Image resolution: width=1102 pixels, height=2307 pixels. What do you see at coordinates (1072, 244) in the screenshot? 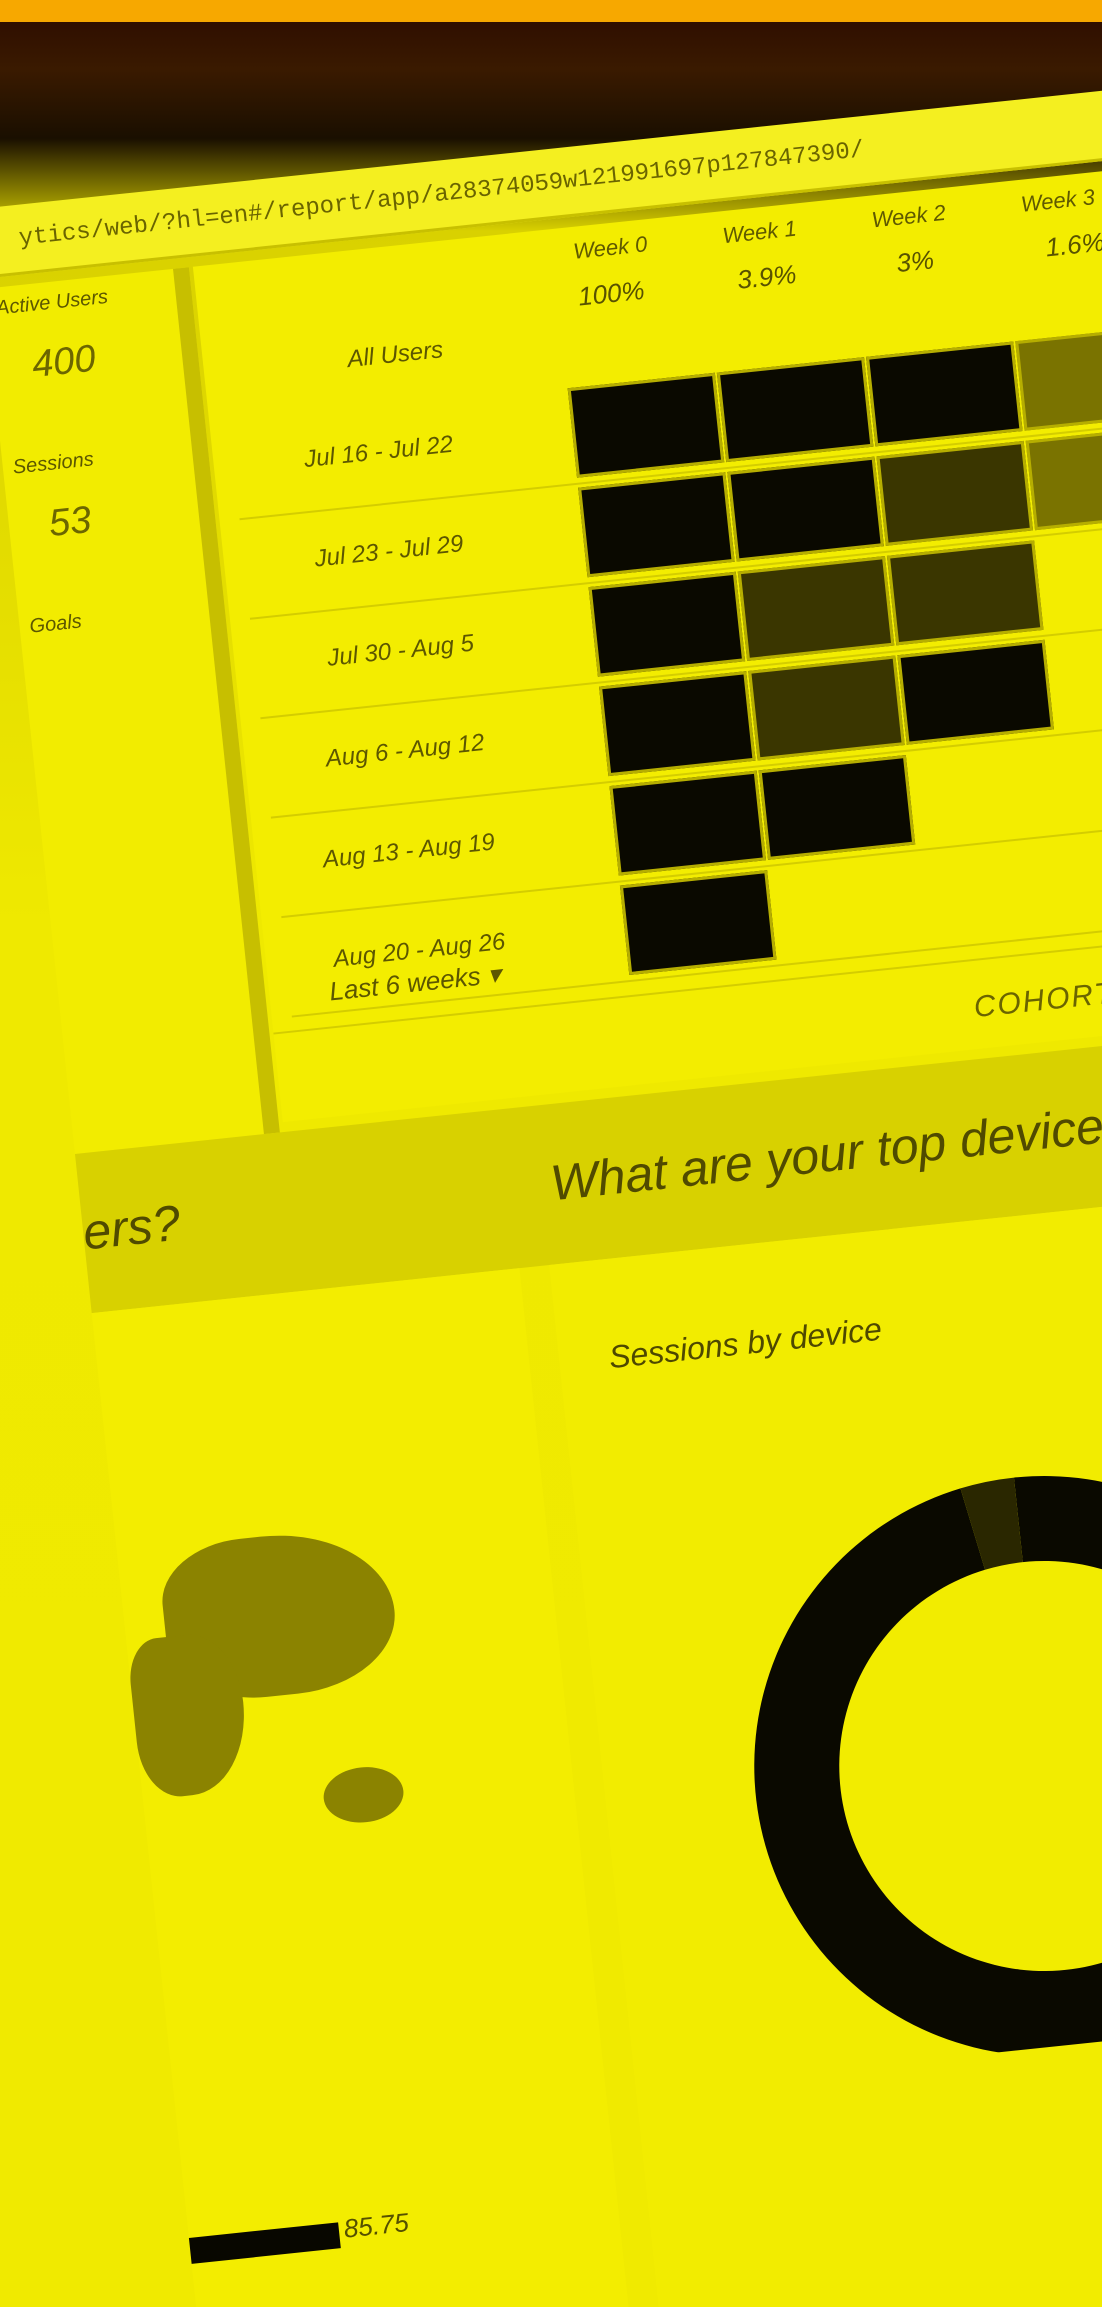
I see `week-percent-3: 1.6%` at bounding box center [1072, 244].